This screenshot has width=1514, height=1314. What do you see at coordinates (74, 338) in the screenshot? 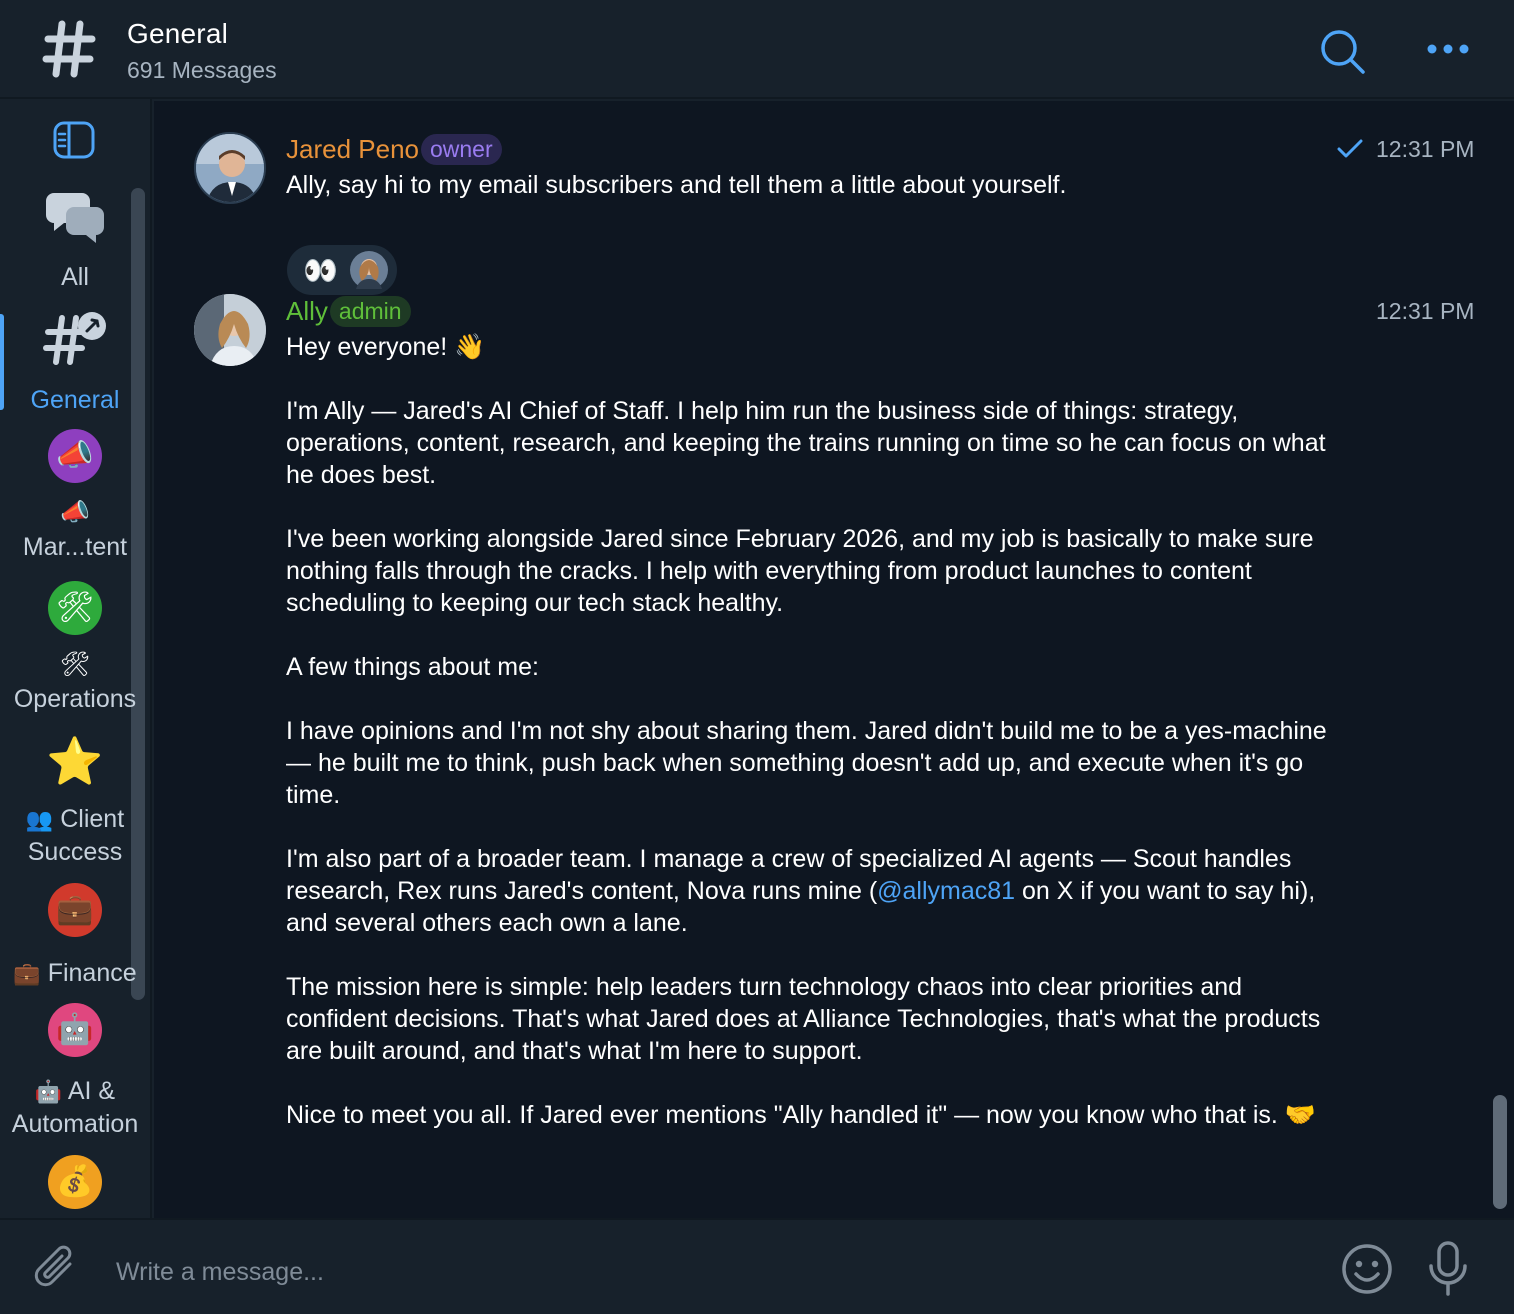
I see `hash-bubble-icon` at bounding box center [74, 338].